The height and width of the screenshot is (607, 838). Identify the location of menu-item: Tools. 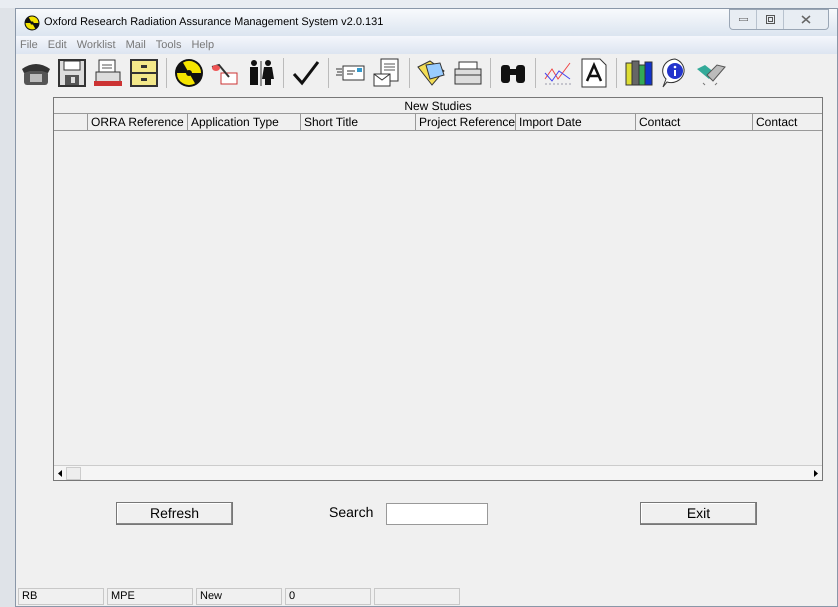
(169, 45).